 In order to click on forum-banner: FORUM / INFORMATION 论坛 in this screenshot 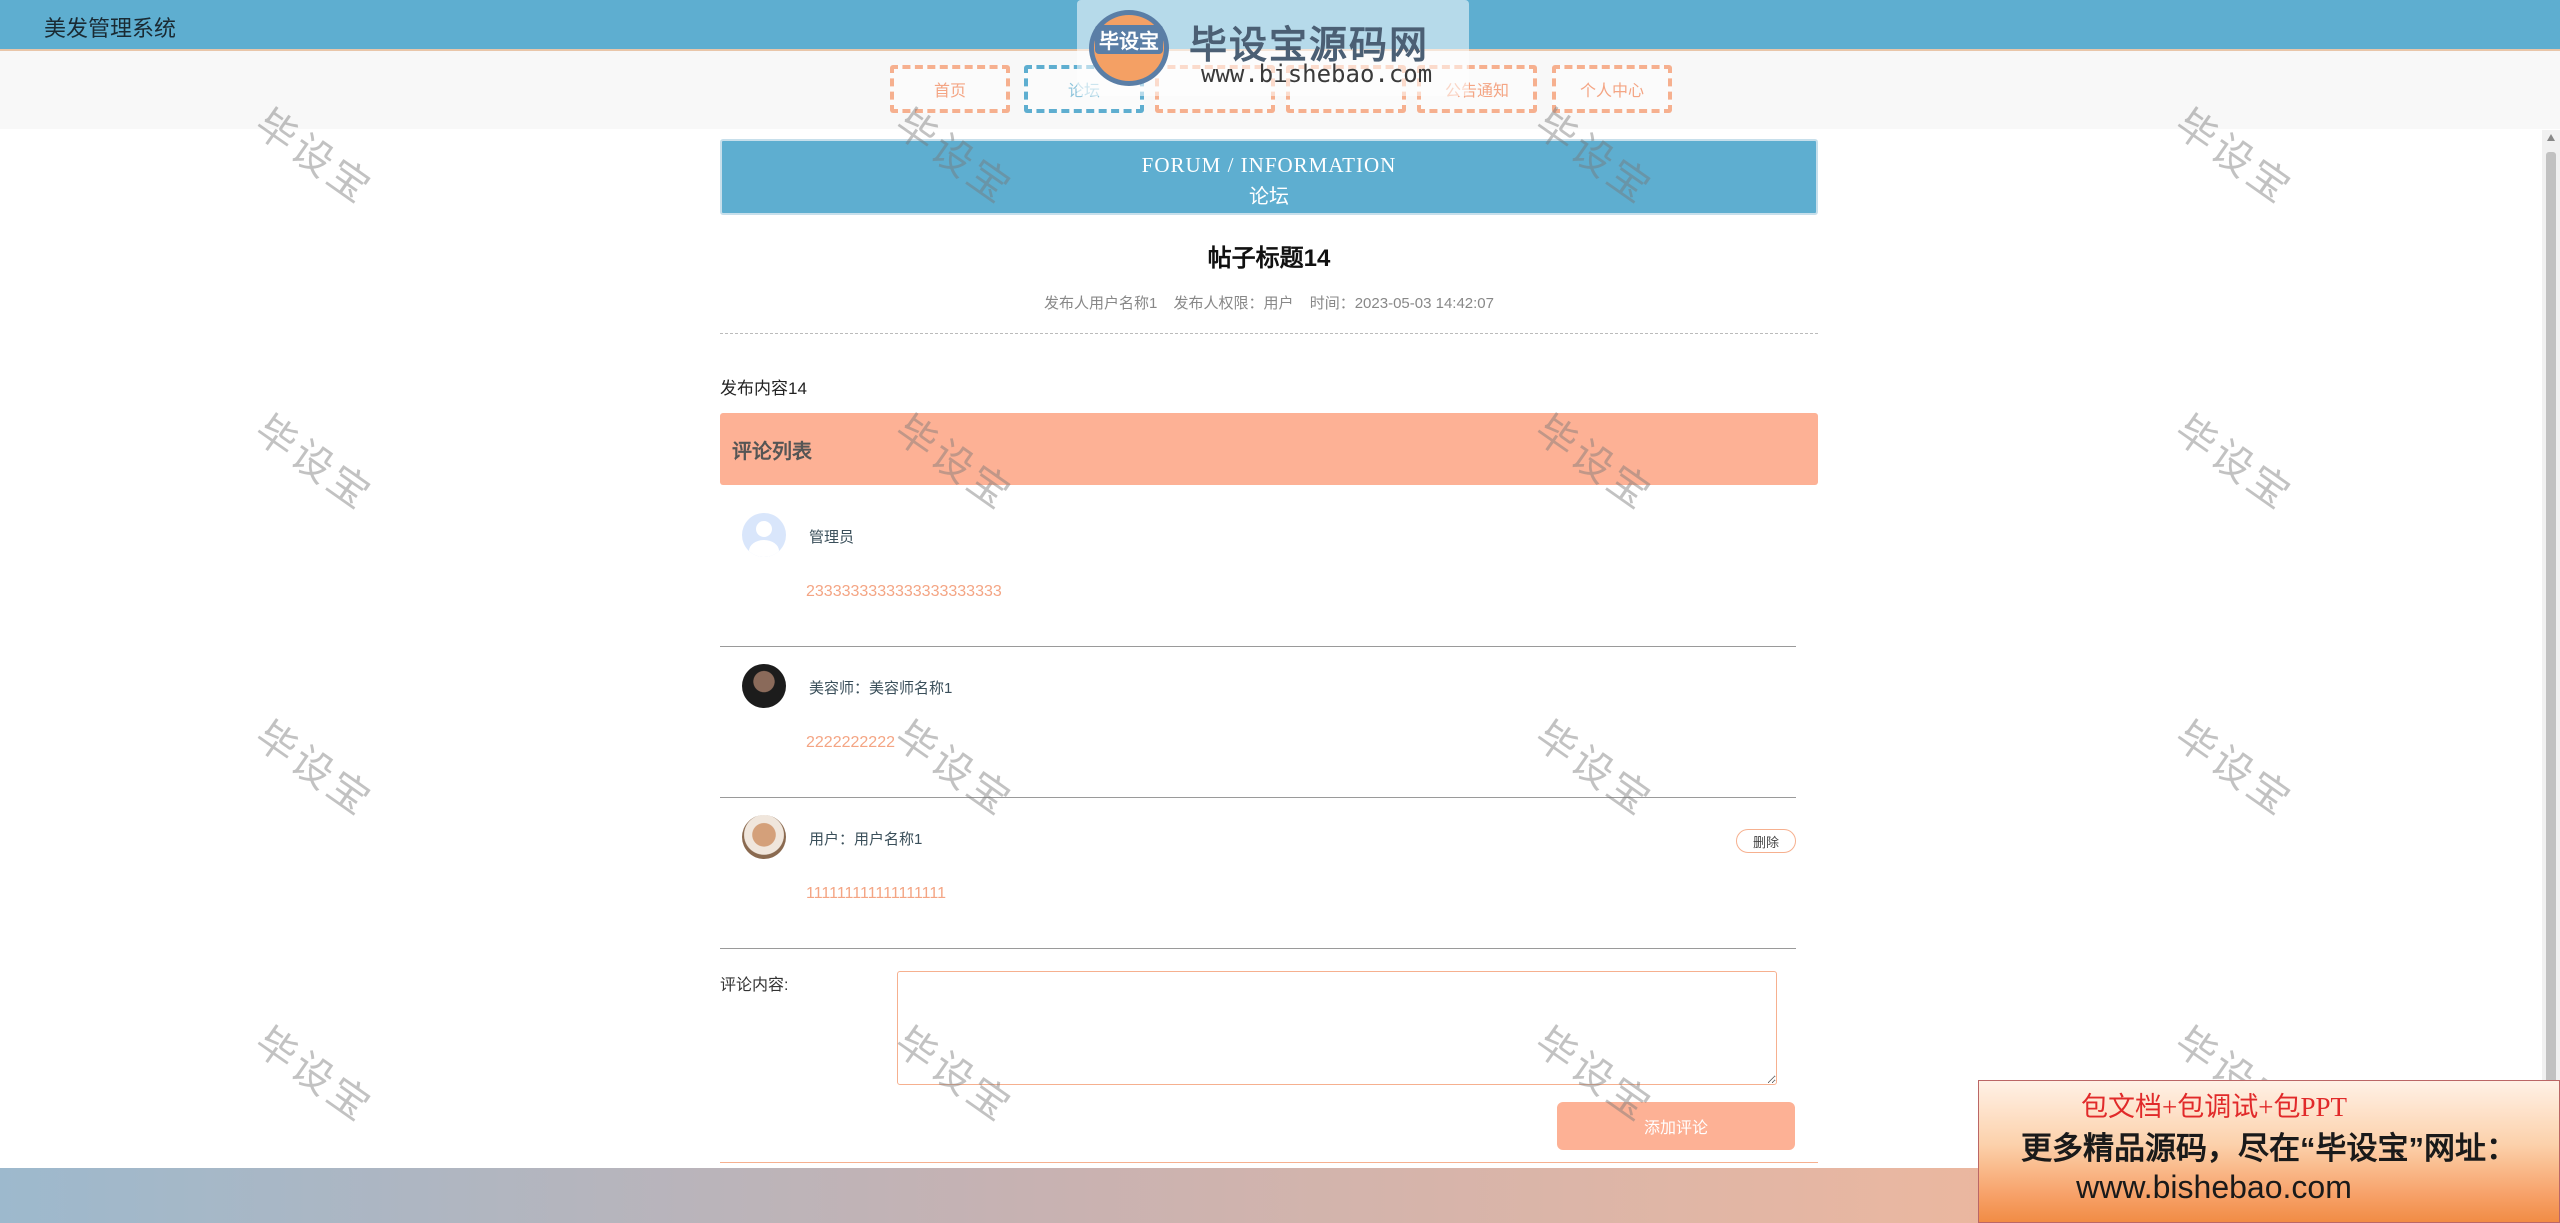, I will do `click(1269, 177)`.